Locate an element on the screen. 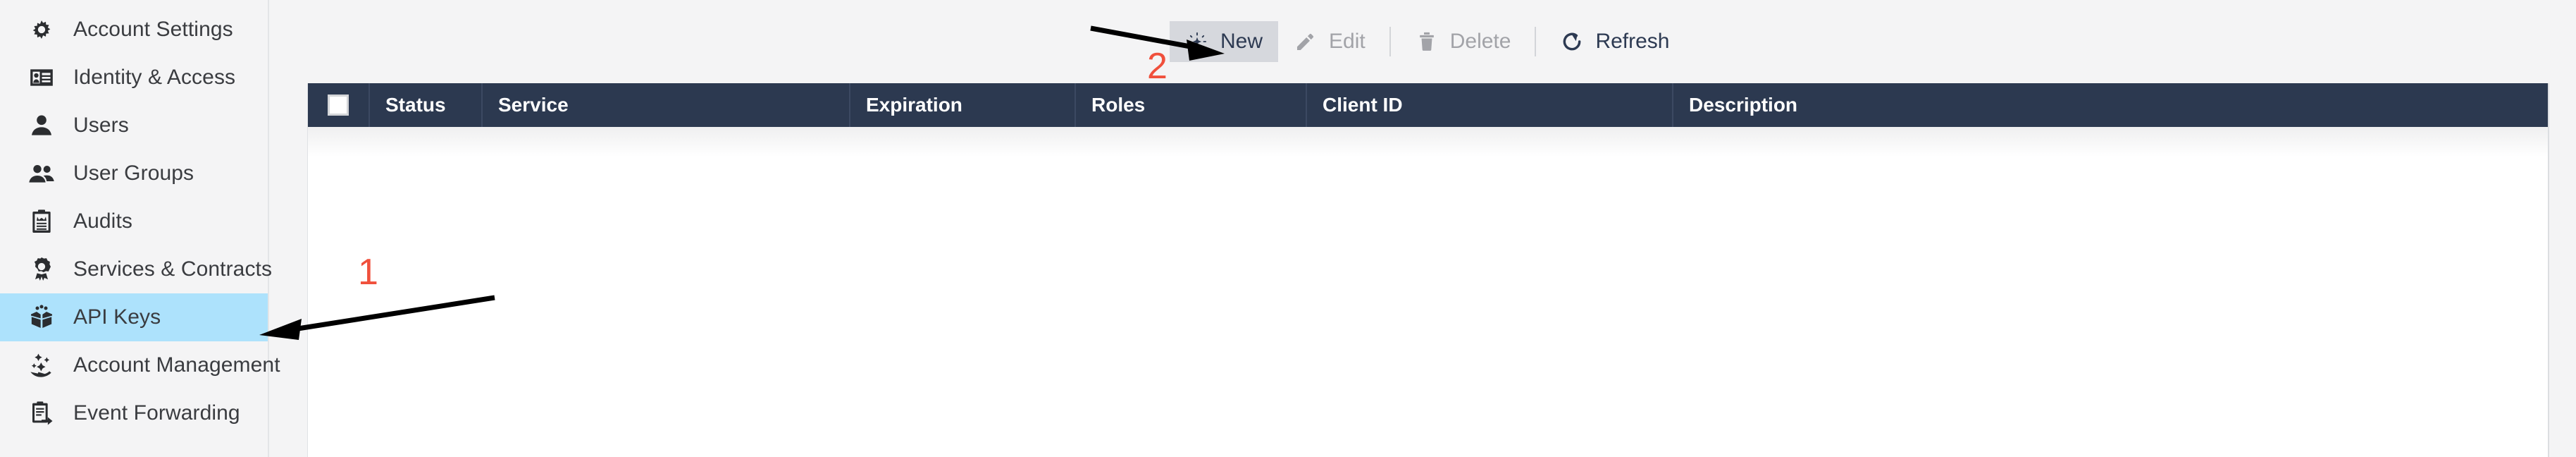 This screenshot has width=2576, height=457. user-icon is located at coordinates (41, 125).